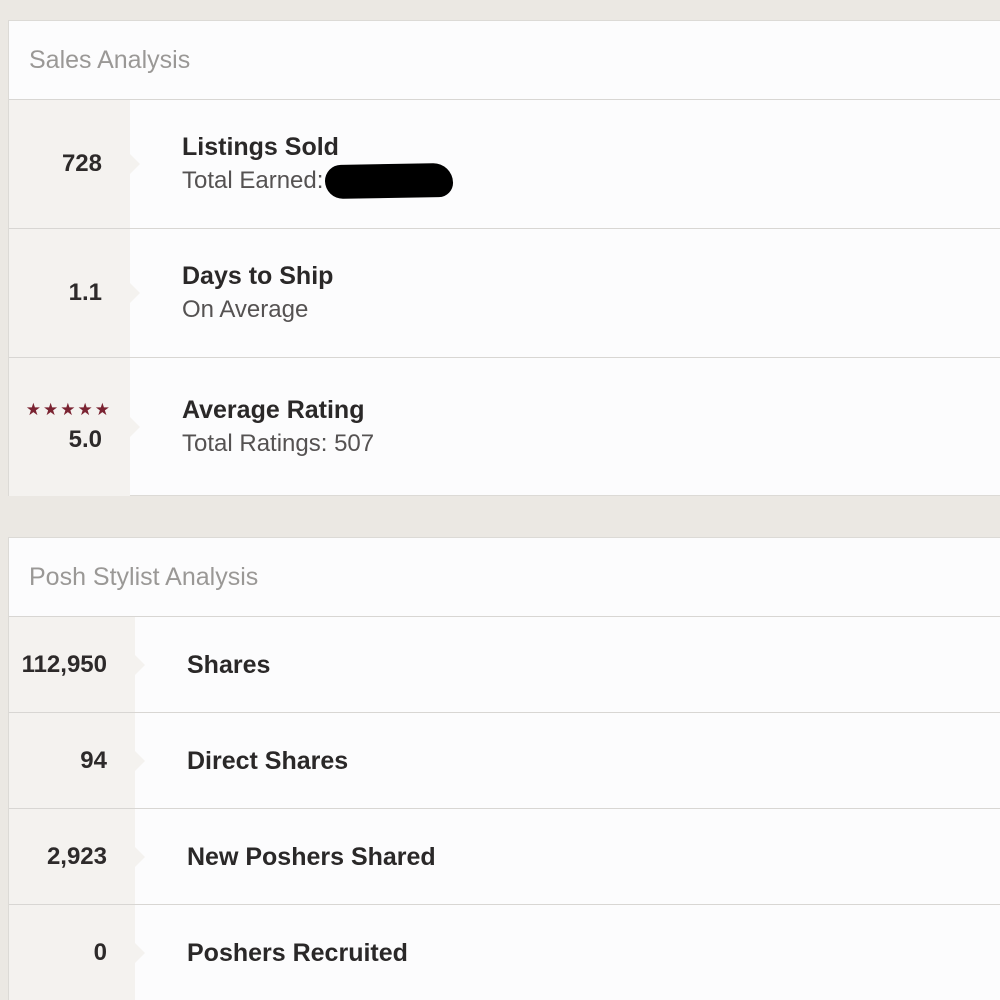 The image size is (1000, 1000). What do you see at coordinates (85, 292) in the screenshot?
I see `days-to-ship-value: 1.1` at bounding box center [85, 292].